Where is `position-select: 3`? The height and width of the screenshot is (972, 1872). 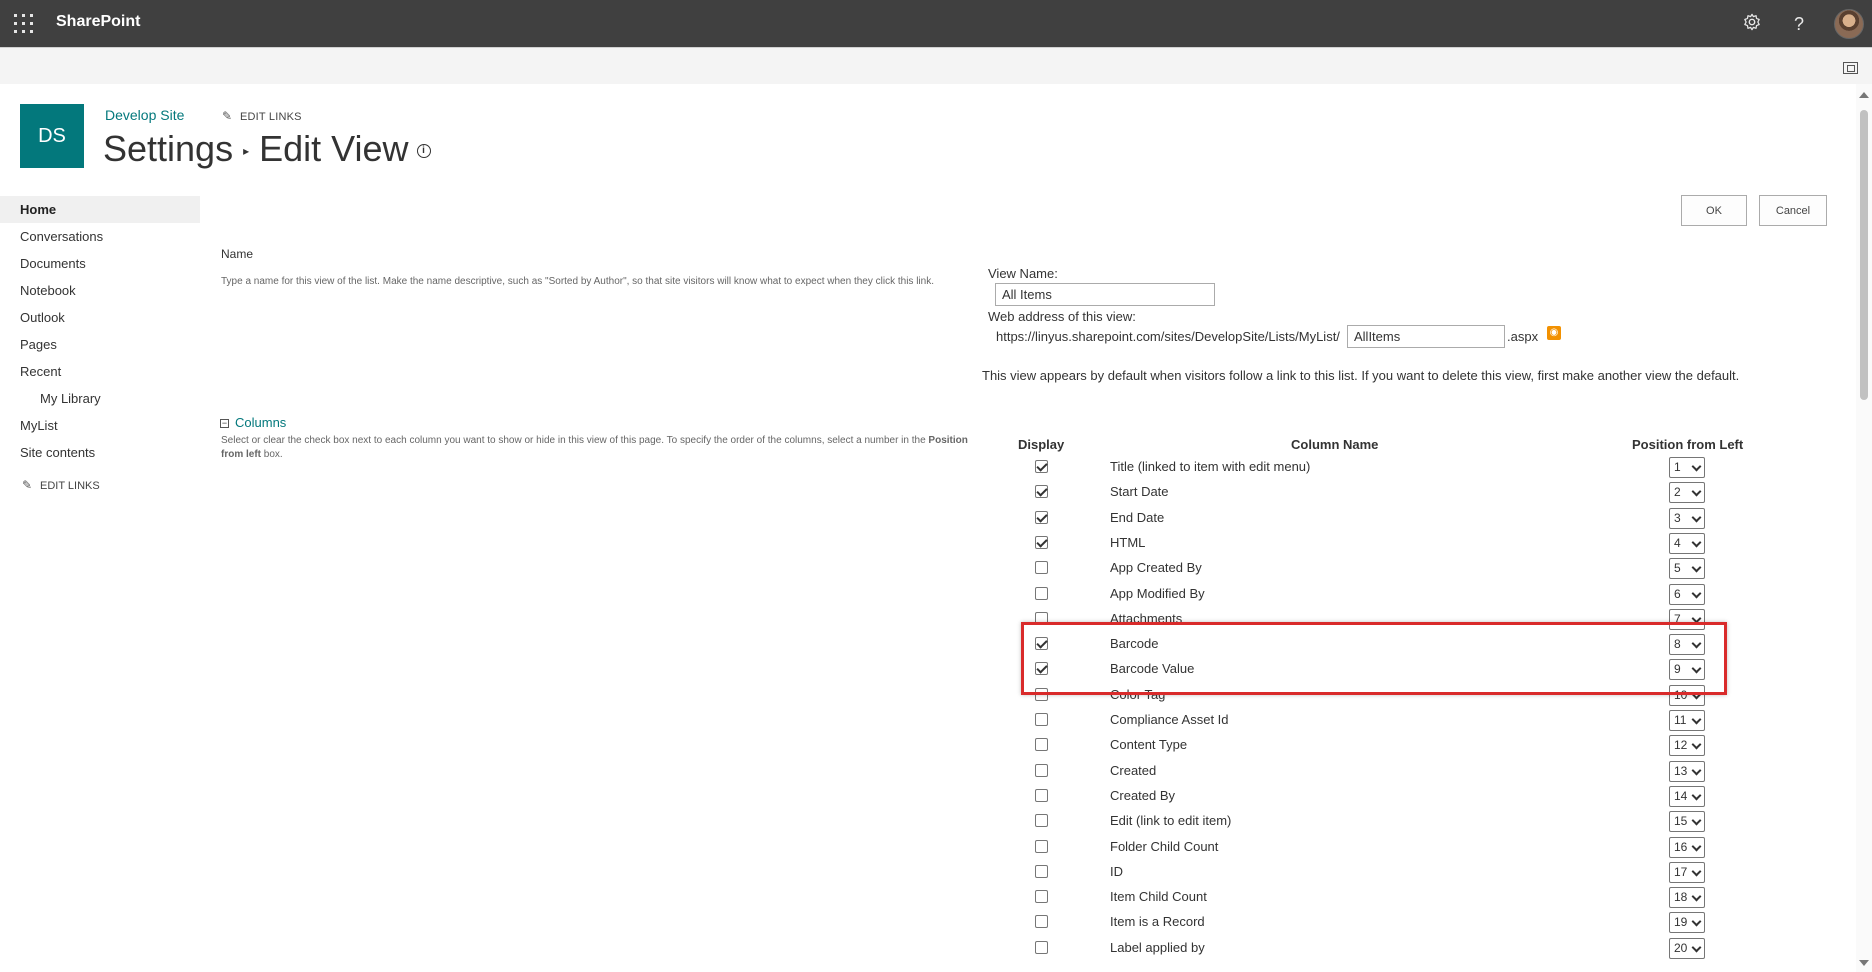
position-select: 3 is located at coordinates (1687, 518).